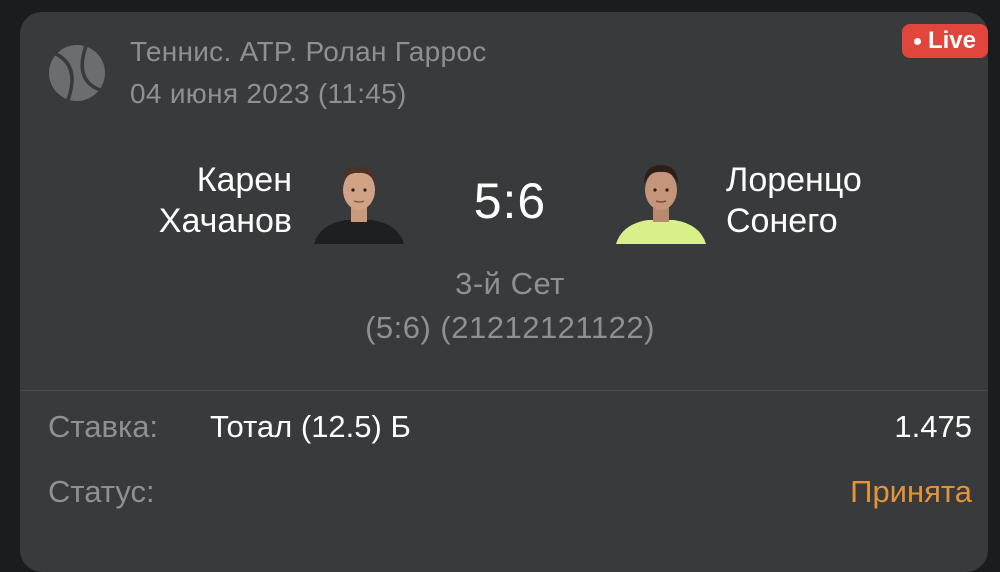  Describe the element at coordinates (917, 41) in the screenshot. I see `live-dot-icon` at that location.